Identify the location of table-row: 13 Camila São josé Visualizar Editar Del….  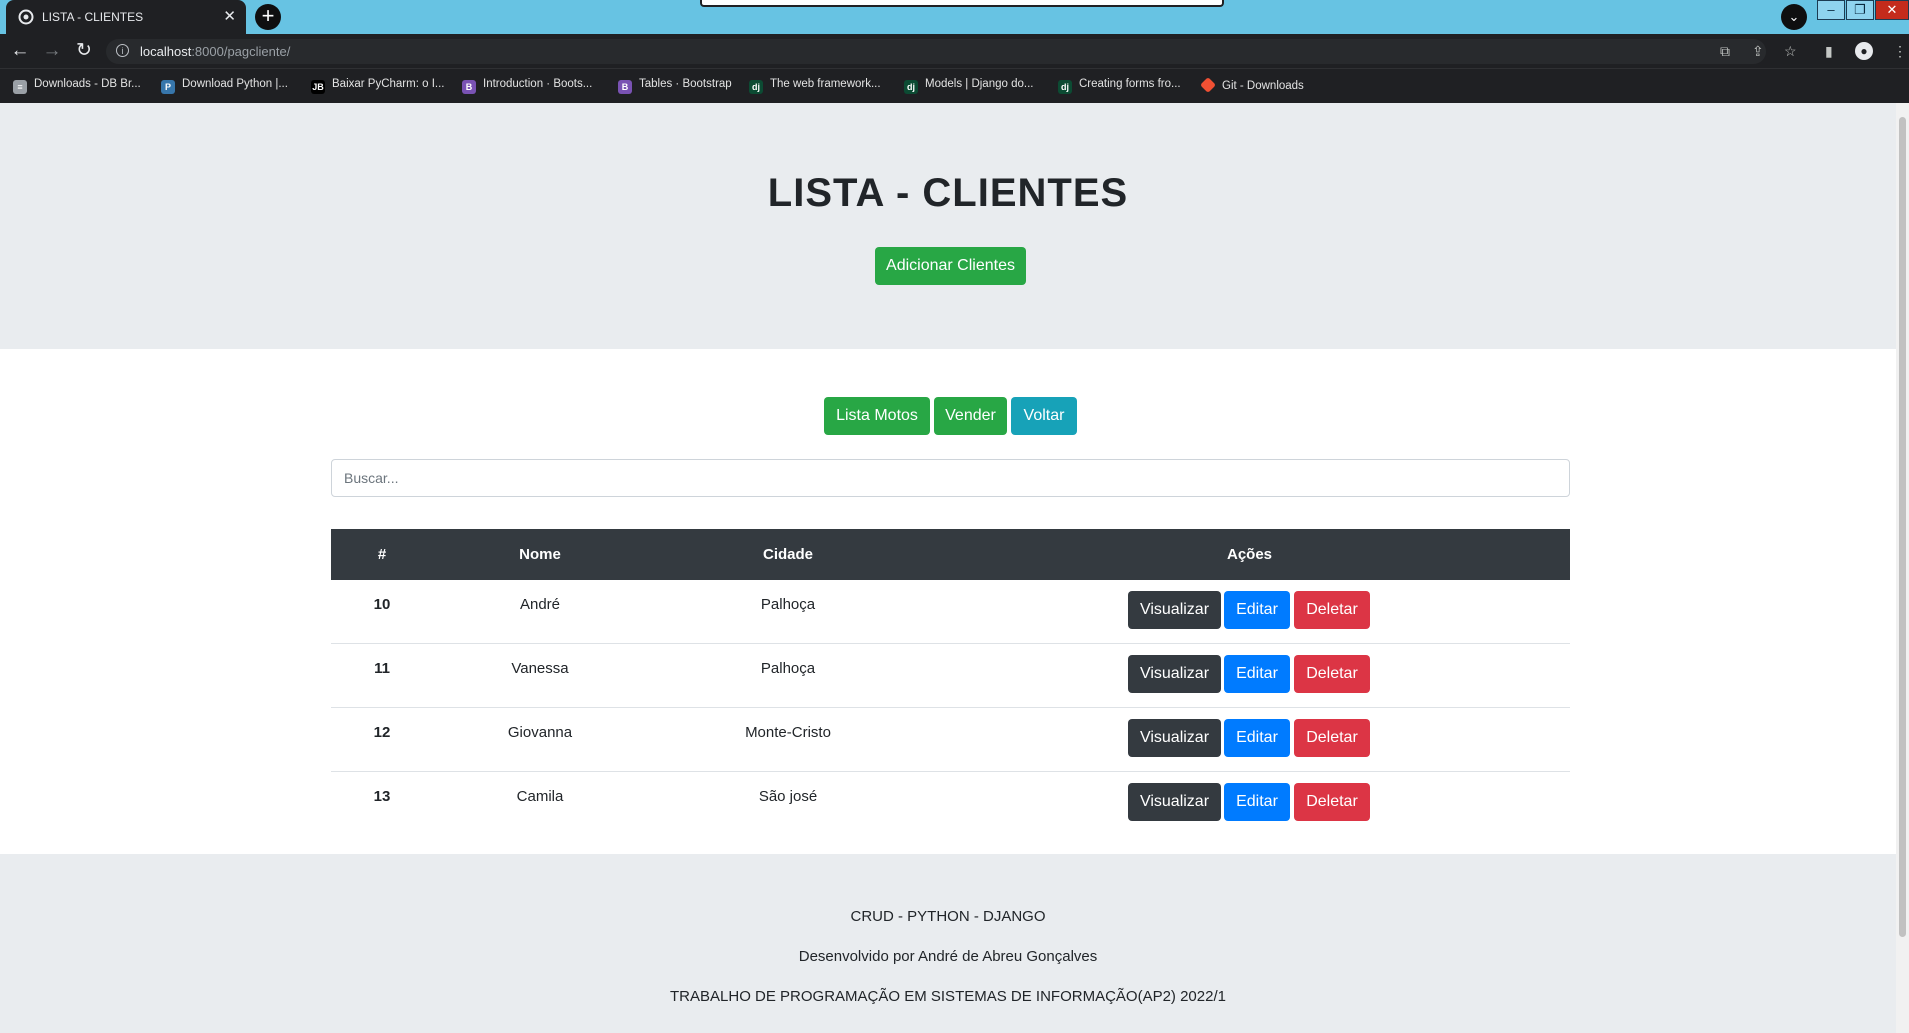
(950, 803).